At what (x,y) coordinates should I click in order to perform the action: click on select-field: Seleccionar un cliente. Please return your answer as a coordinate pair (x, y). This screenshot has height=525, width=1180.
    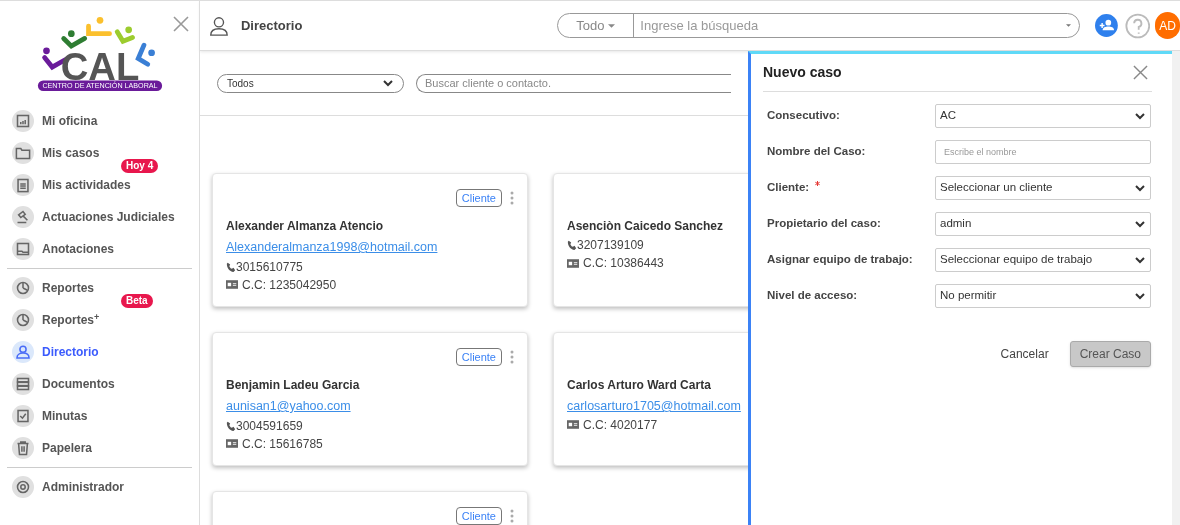
    Looking at the image, I should click on (1043, 188).